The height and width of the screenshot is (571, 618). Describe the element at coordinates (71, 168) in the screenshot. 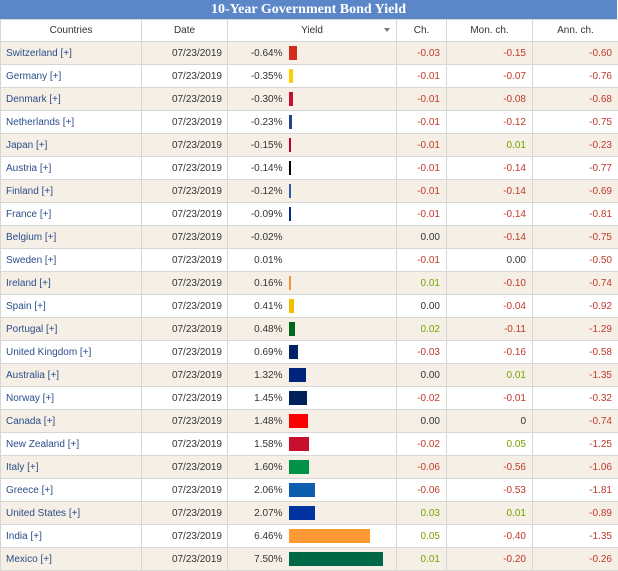

I see `country-link: Austria [+]` at that location.